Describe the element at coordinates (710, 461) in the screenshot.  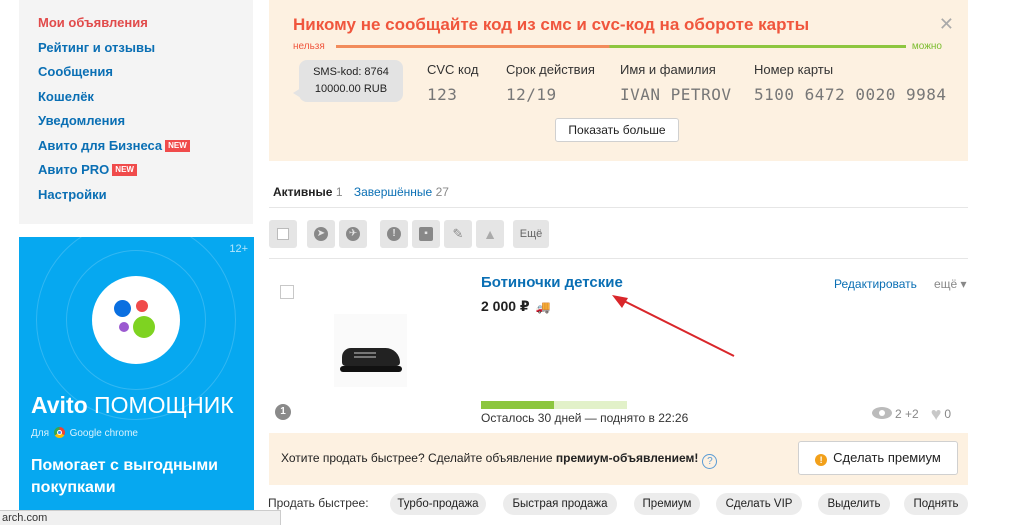
I see `help-icon: ?` at that location.